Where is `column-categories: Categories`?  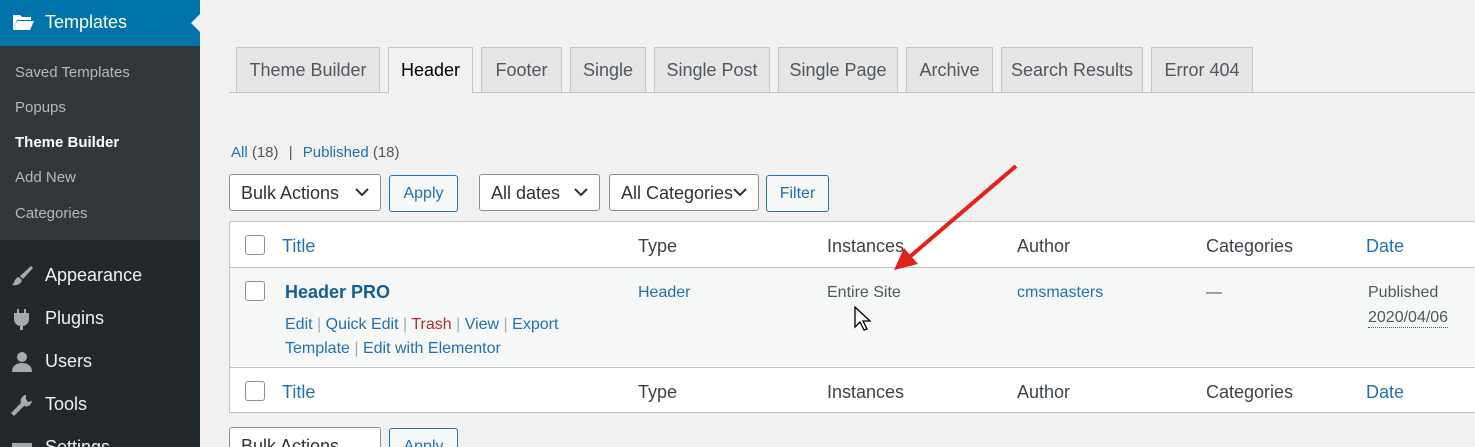 column-categories: Categories is located at coordinates (1250, 246).